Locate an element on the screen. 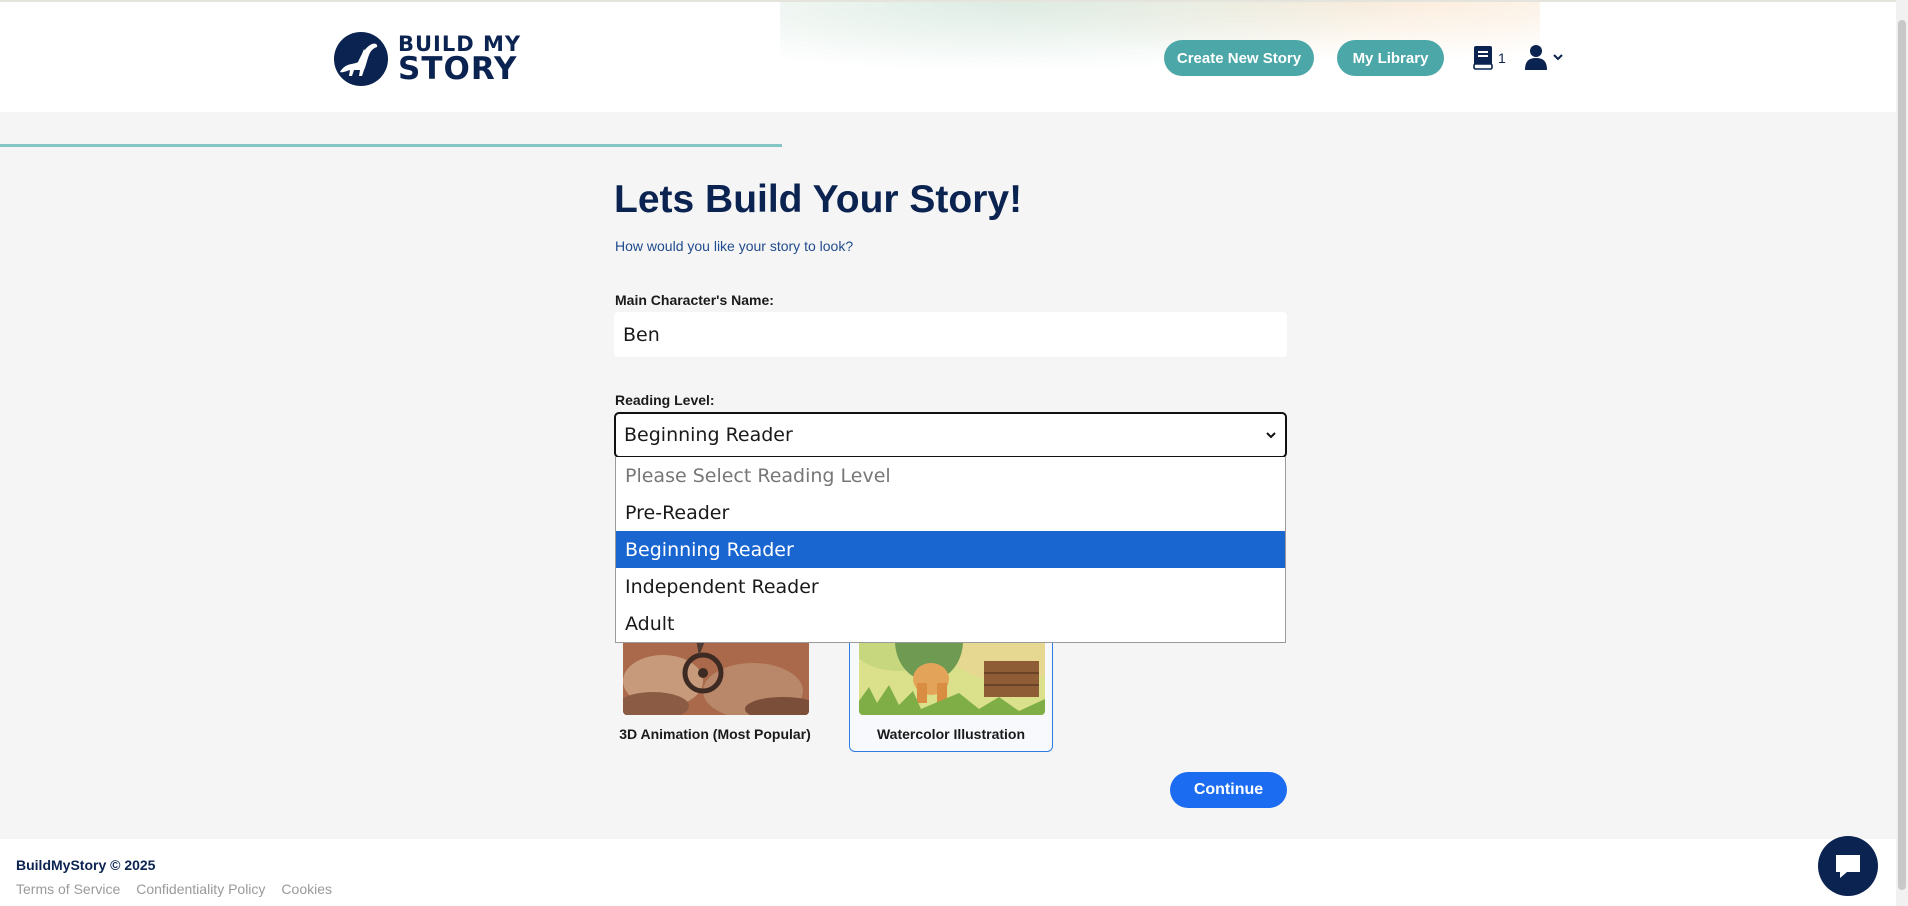 The image size is (1908, 906). style-label-watercolor: Watercolor Illustration is located at coordinates (951, 734).